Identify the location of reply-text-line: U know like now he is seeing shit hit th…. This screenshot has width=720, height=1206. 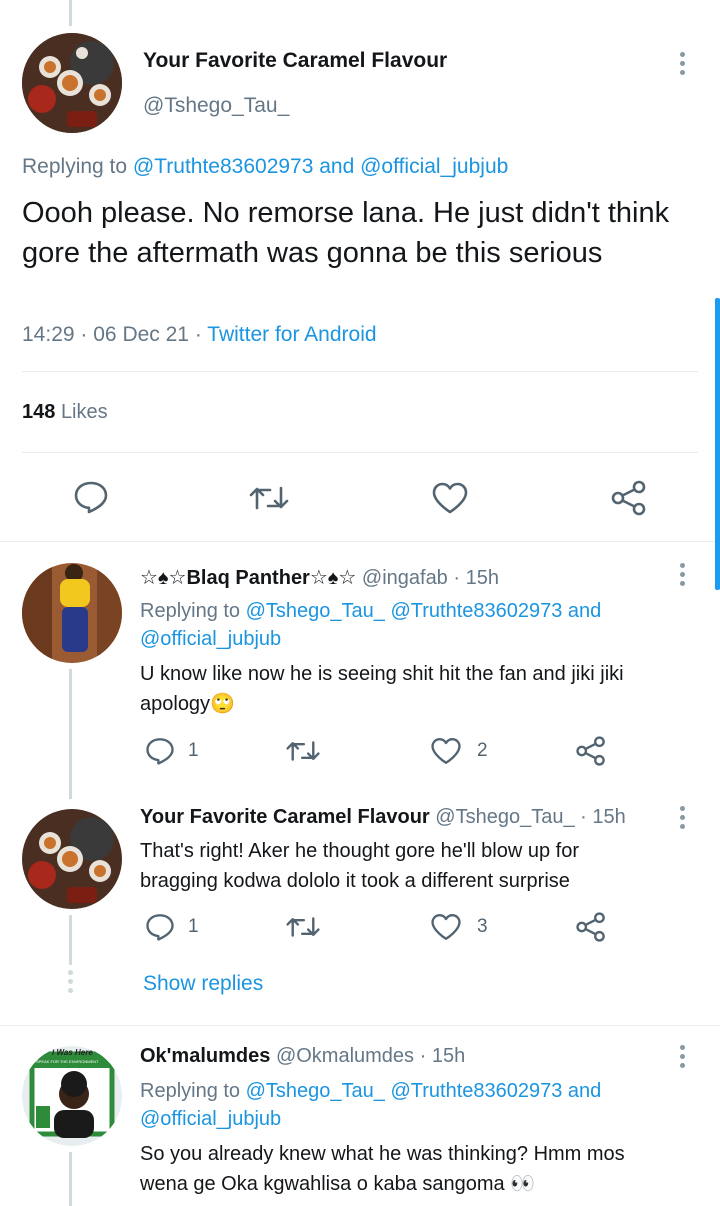
(382, 674).